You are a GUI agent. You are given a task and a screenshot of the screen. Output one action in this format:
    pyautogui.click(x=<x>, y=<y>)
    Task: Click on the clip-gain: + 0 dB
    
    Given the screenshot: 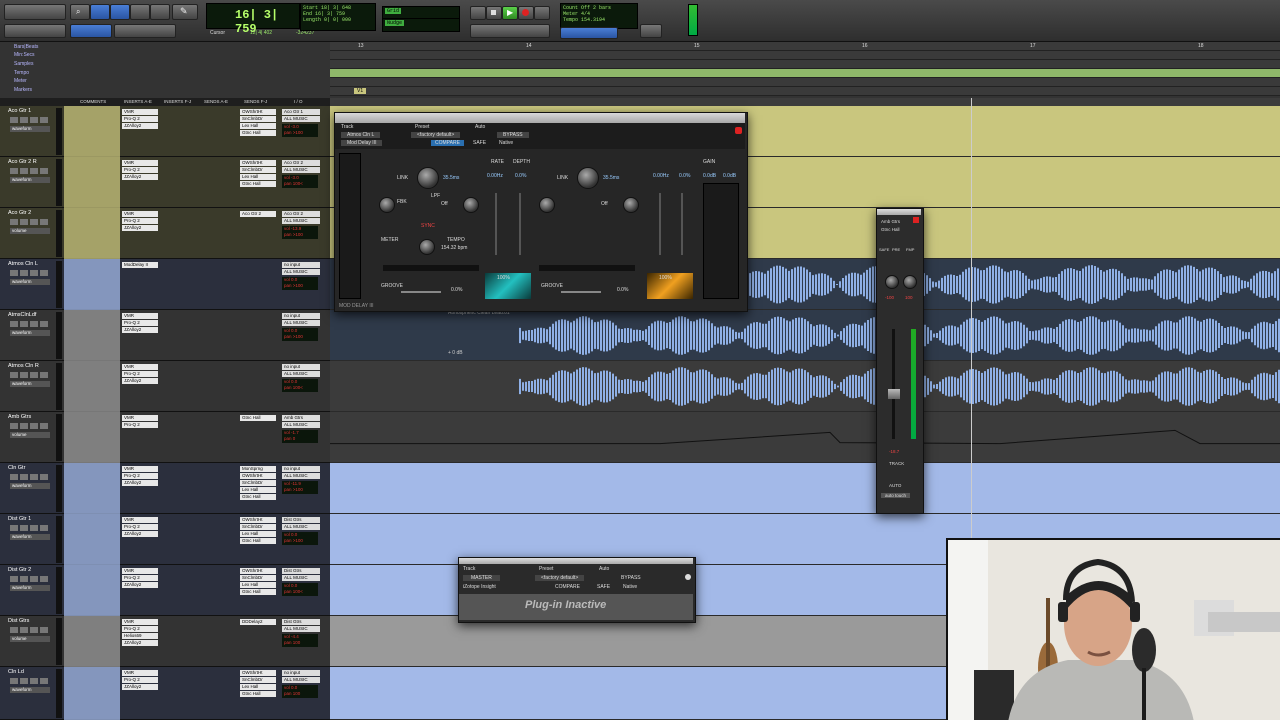 What is the action you would take?
    pyautogui.click(x=455, y=353)
    